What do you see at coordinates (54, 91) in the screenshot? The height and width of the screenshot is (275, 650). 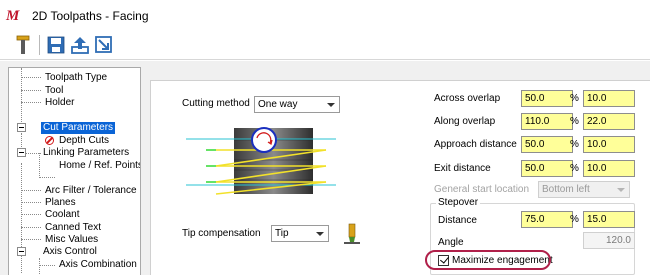 I see `tree-item-tool: Tool` at bounding box center [54, 91].